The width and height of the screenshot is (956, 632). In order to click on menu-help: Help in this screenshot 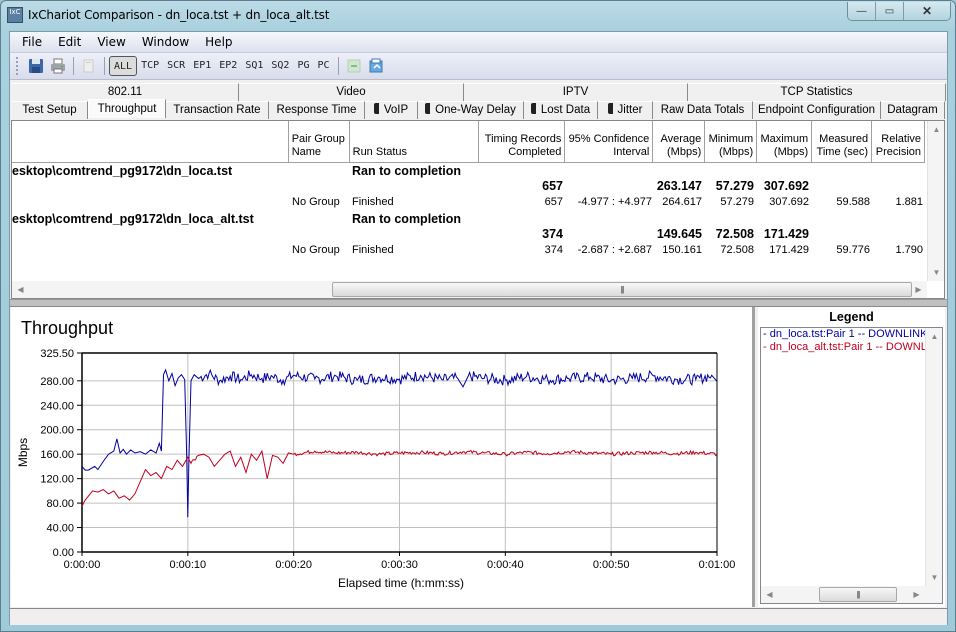, I will do `click(218, 42)`.